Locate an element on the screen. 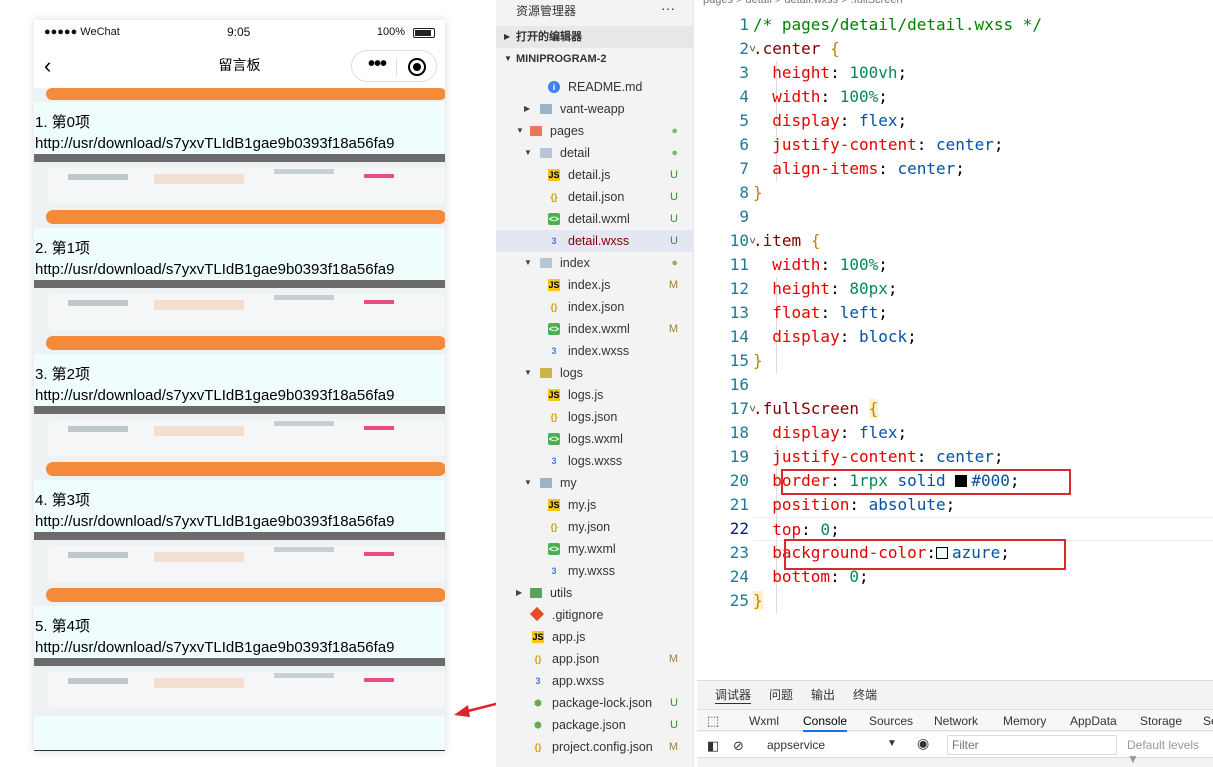  file-item: {} app.json M is located at coordinates (595, 659).